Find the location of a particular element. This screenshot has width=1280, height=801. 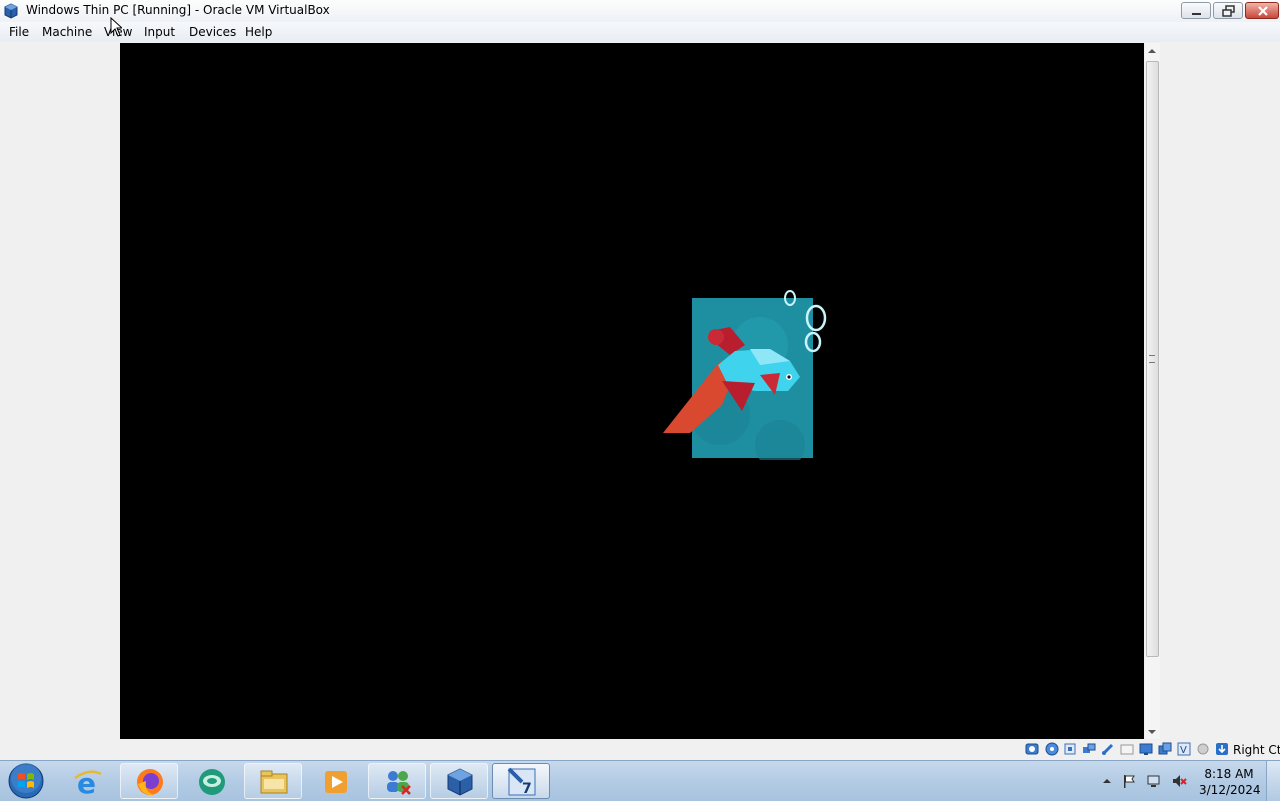

network-disconnected-icon is located at coordinates (1154, 781).